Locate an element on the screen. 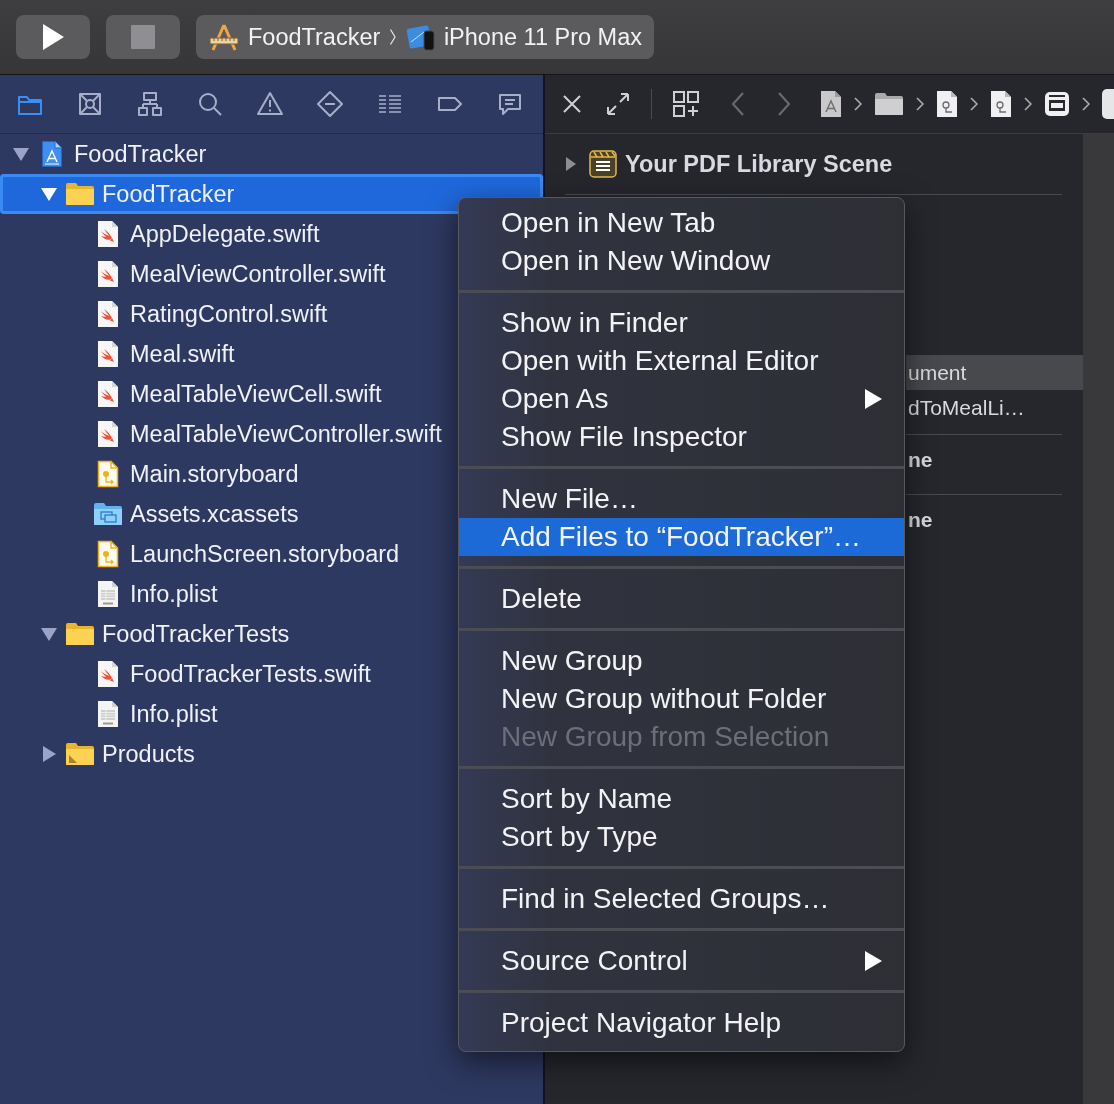 The width and height of the screenshot is (1114, 1104). menu-item: Delete is located at coordinates (681, 599).